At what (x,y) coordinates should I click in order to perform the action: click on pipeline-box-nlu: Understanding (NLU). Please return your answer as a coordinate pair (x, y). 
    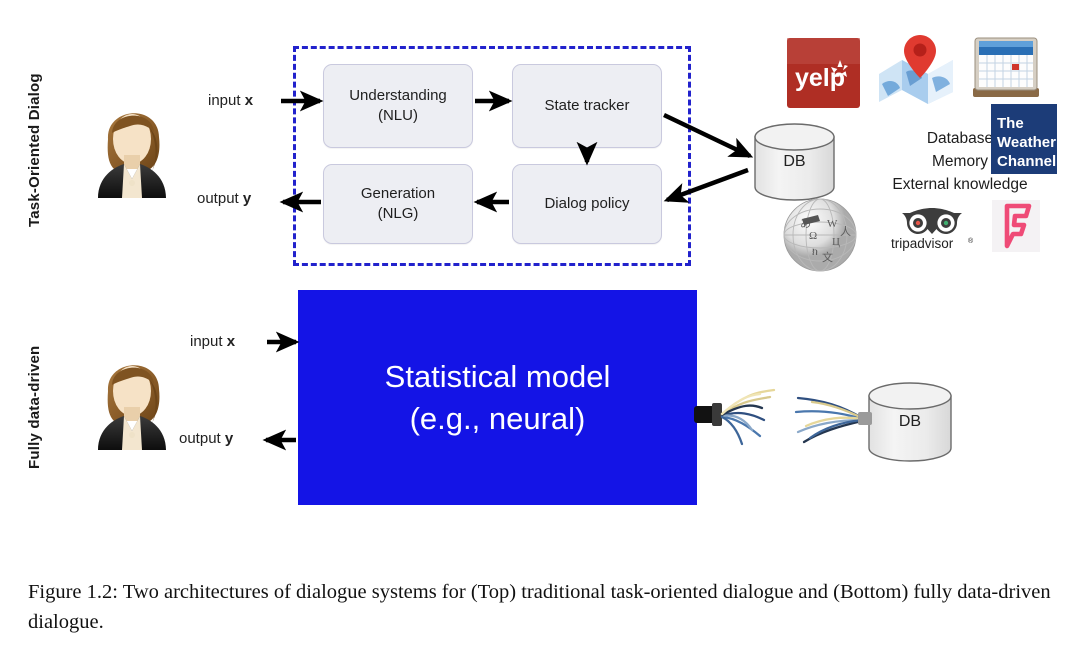
    Looking at the image, I should click on (398, 106).